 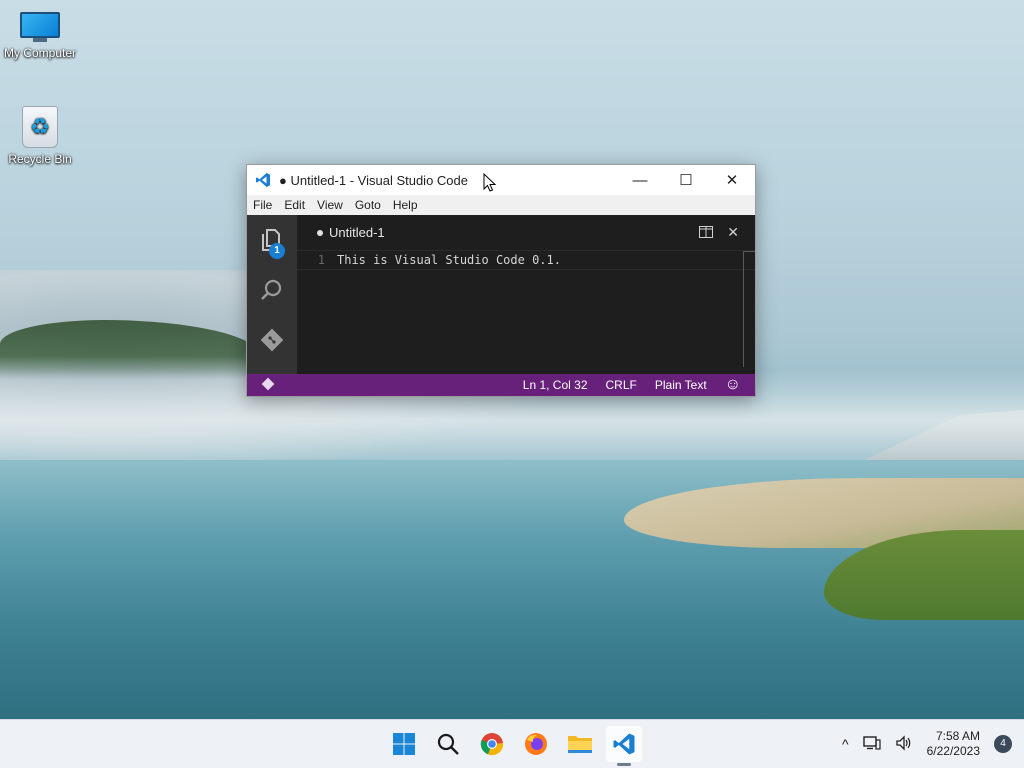 I want to click on desktop-icon-label: Recycle Bin, so click(x=40, y=159).